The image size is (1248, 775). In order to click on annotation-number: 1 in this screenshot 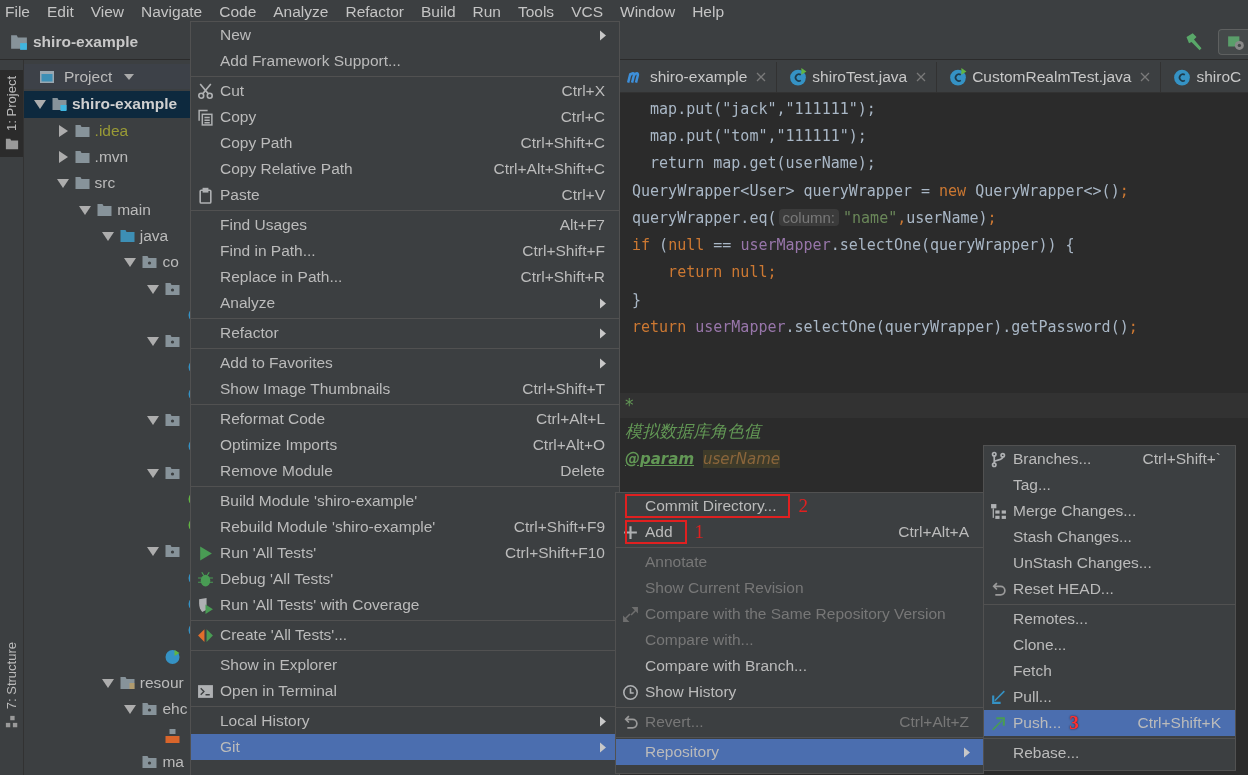, I will do `click(699, 532)`.